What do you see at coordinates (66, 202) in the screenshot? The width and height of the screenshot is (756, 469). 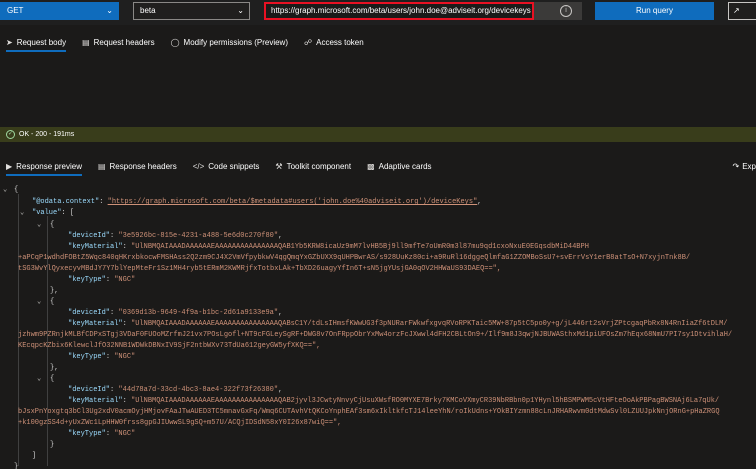 I see `json-key: "@odata.context"` at bounding box center [66, 202].